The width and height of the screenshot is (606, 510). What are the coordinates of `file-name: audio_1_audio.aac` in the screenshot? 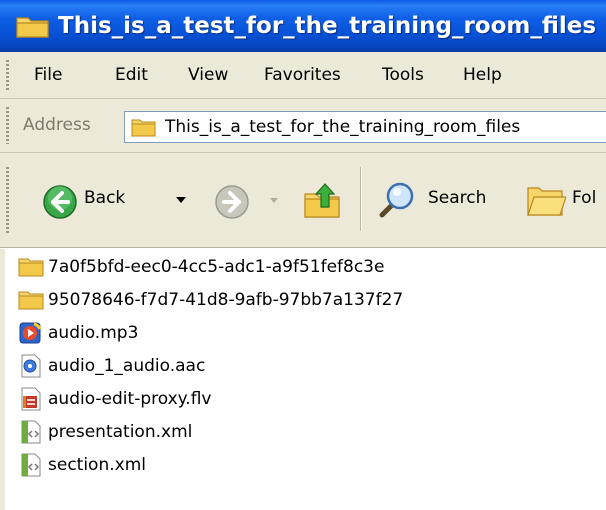 It's located at (127, 366).